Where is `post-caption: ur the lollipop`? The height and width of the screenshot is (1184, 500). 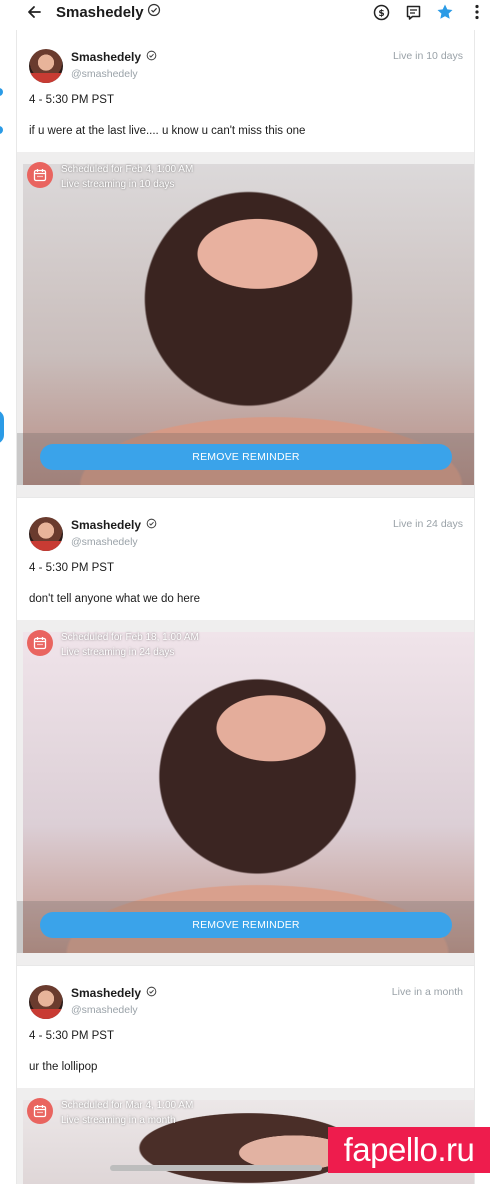 post-caption: ur the lollipop is located at coordinates (63, 1067).